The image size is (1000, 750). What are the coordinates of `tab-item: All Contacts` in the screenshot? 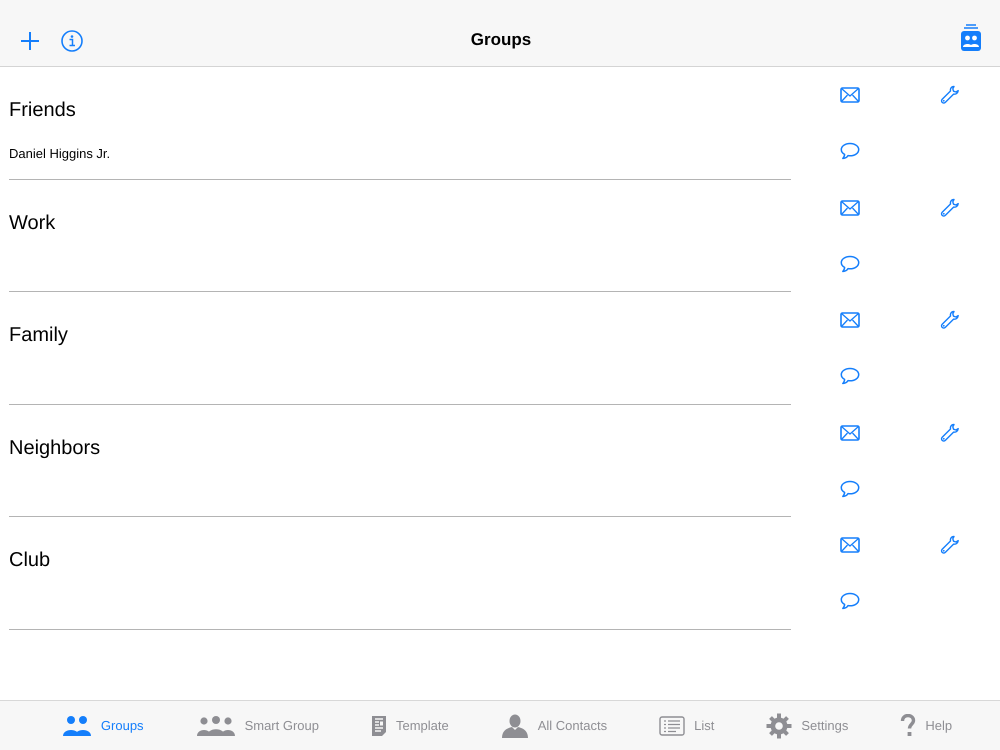 It's located at (554, 726).